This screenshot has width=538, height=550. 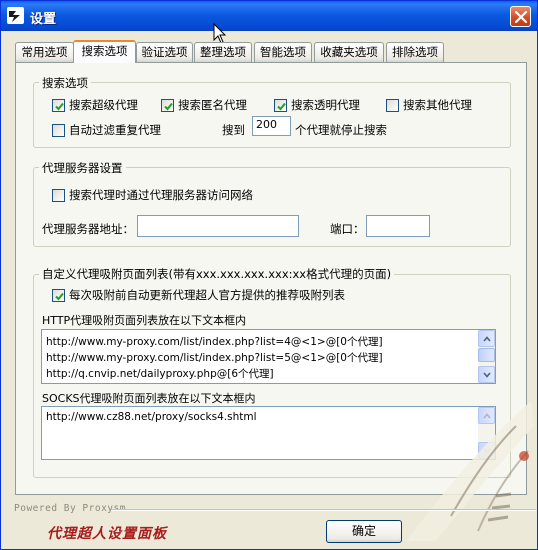 What do you see at coordinates (470, 471) in the screenshot?
I see `decorative-swoosh-image` at bounding box center [470, 471].